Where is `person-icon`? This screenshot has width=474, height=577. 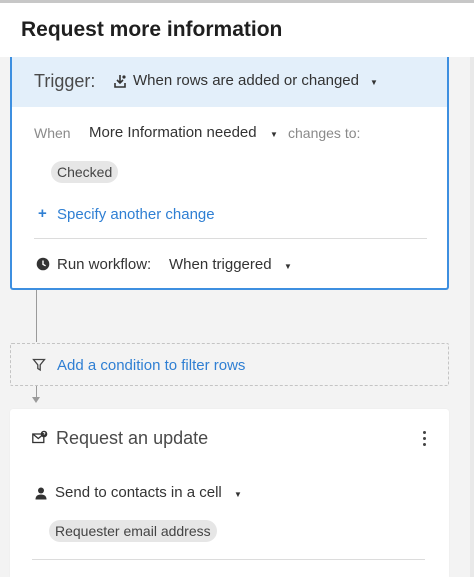
person-icon is located at coordinates (41, 493).